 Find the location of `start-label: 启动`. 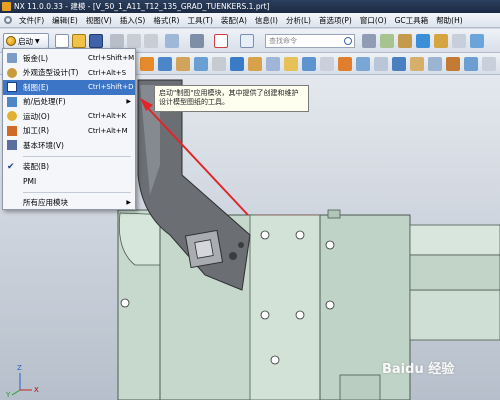

start-label: 启动 is located at coordinates (25, 41).